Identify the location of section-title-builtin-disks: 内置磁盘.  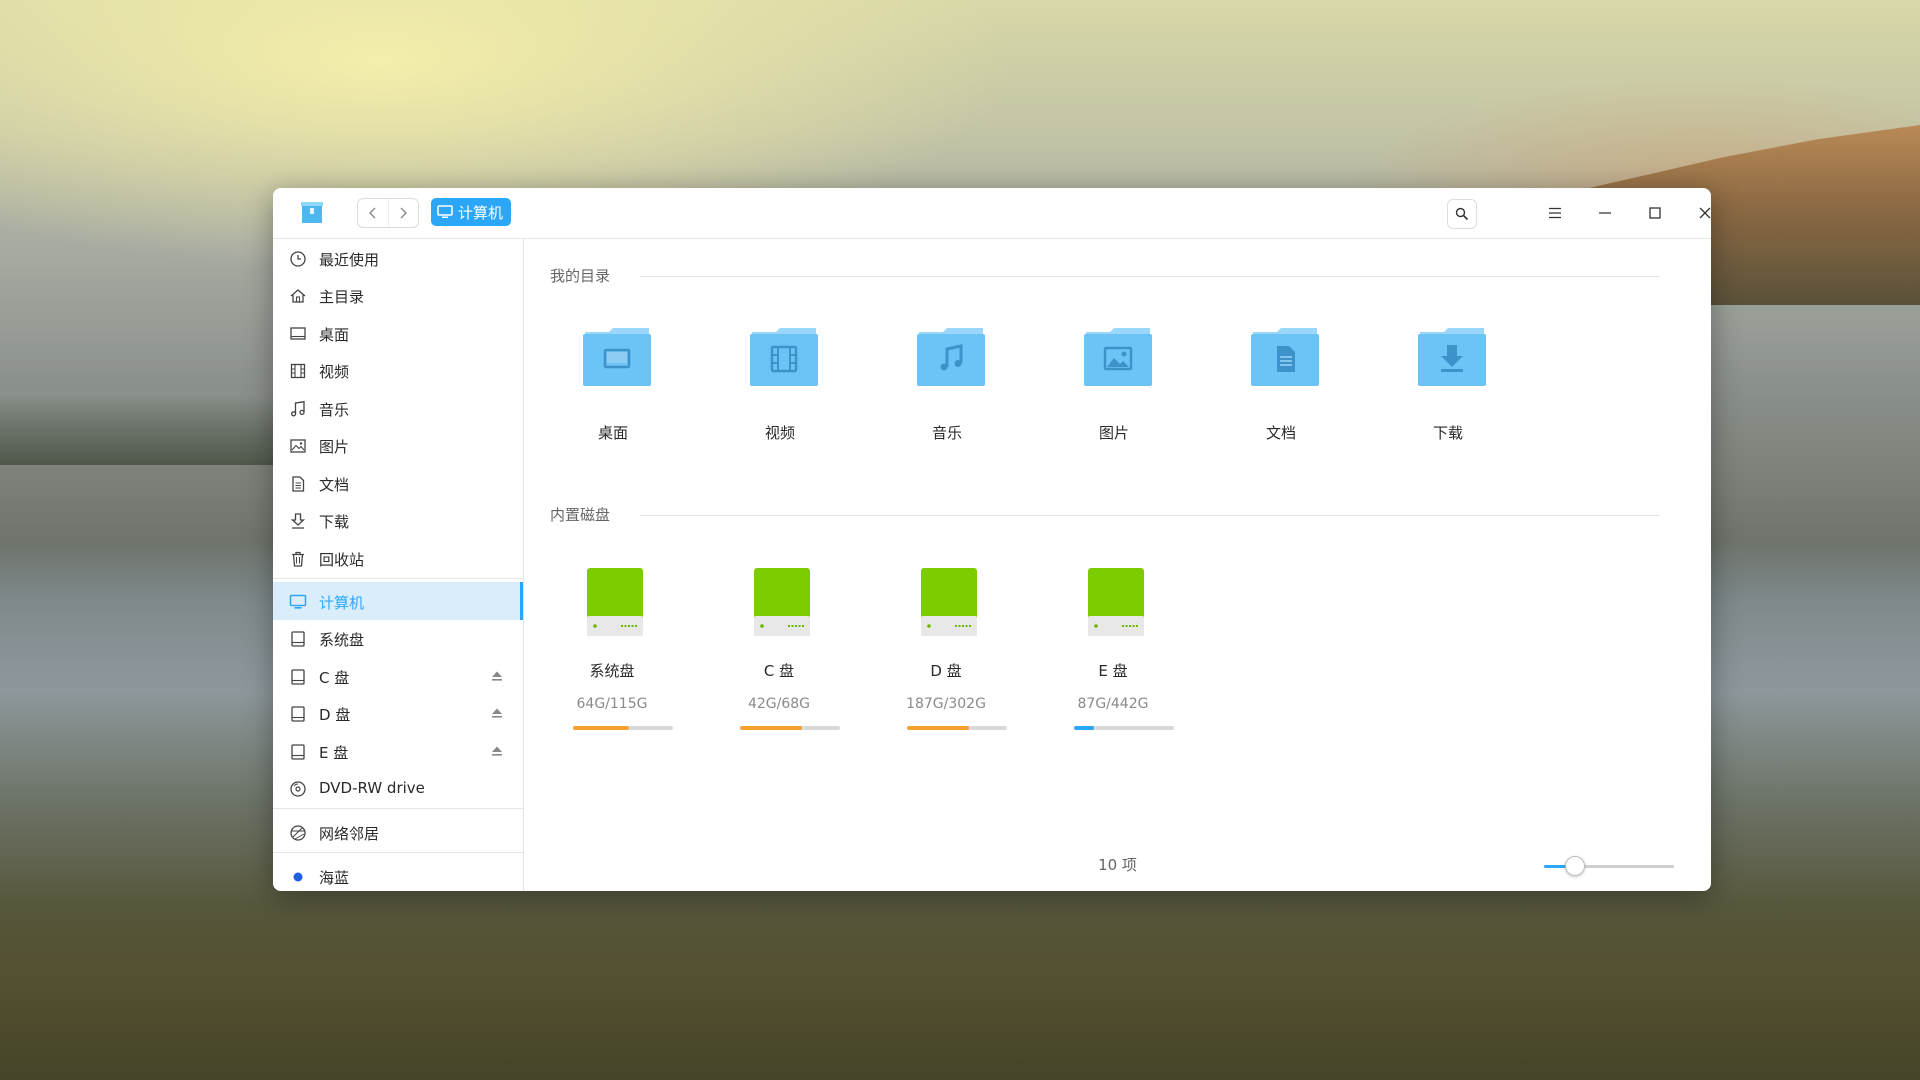
(580, 515).